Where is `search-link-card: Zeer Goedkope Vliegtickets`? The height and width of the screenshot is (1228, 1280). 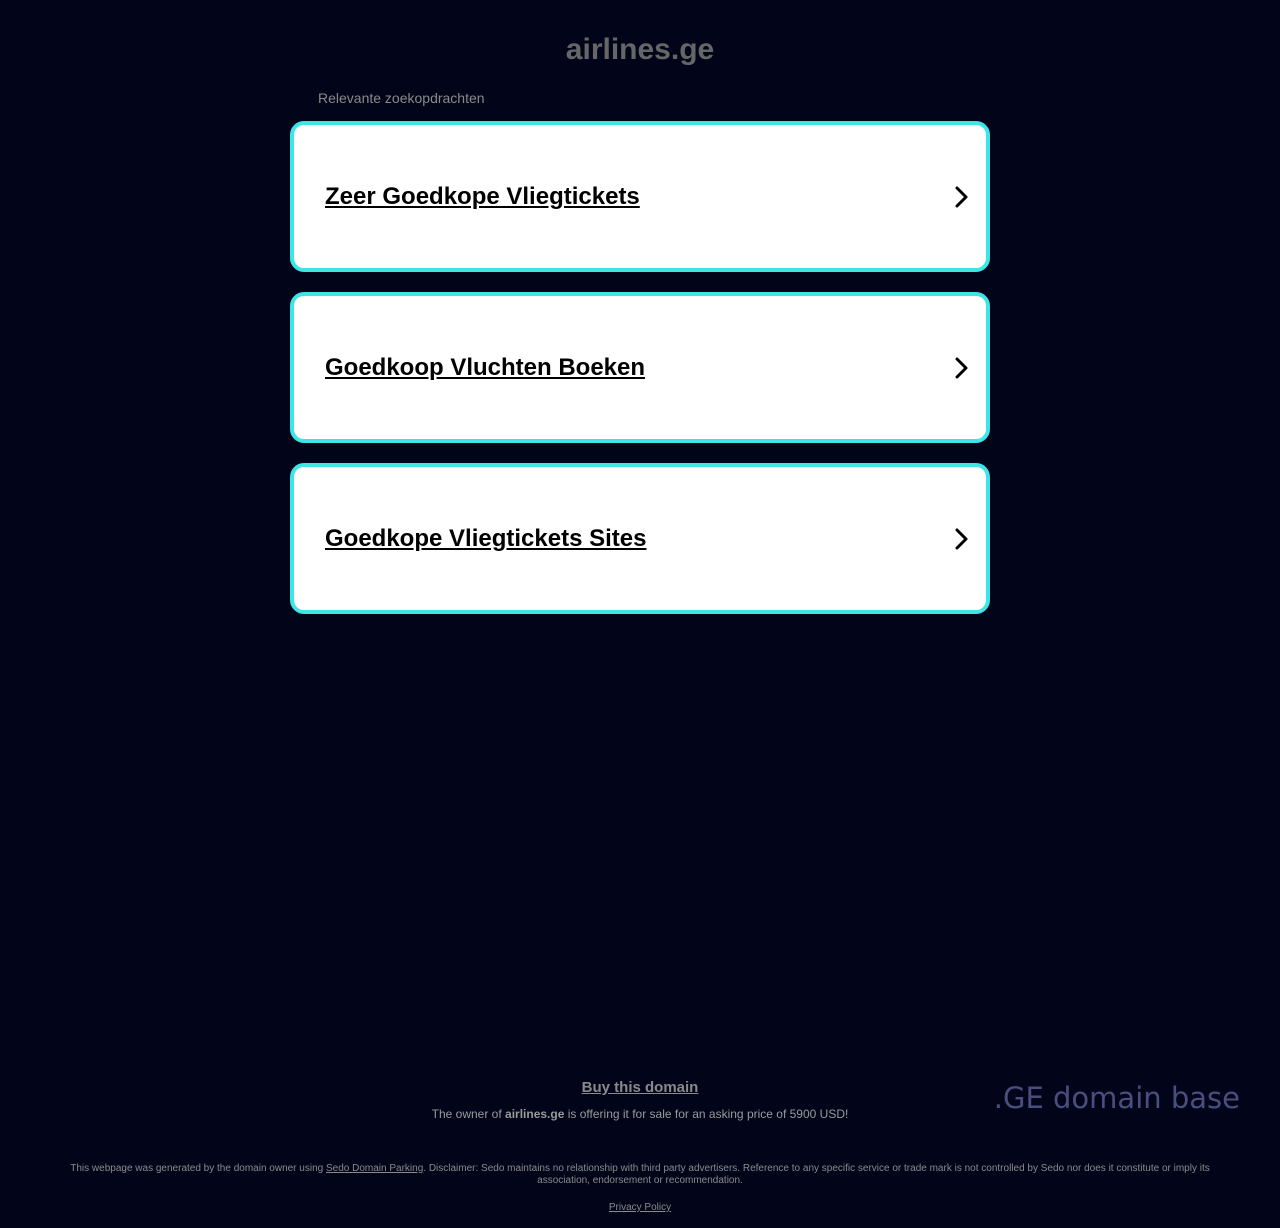
search-link-card: Zeer Goedkope Vliegtickets is located at coordinates (640, 196).